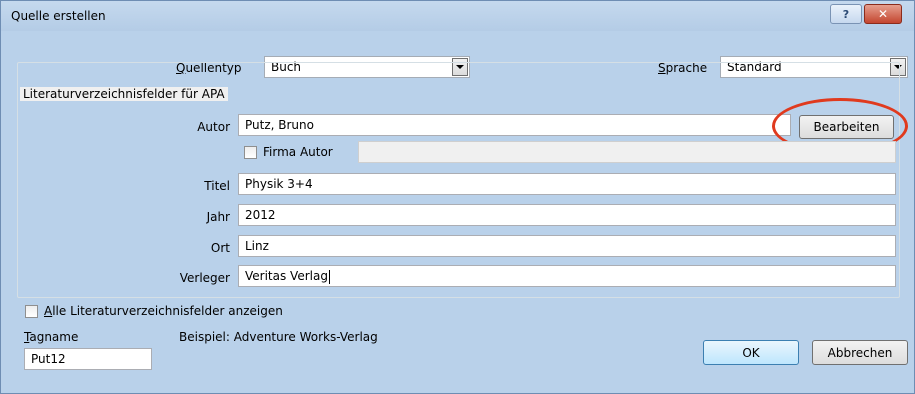  What do you see at coordinates (217, 186) in the screenshot?
I see `title-label: Titel` at bounding box center [217, 186].